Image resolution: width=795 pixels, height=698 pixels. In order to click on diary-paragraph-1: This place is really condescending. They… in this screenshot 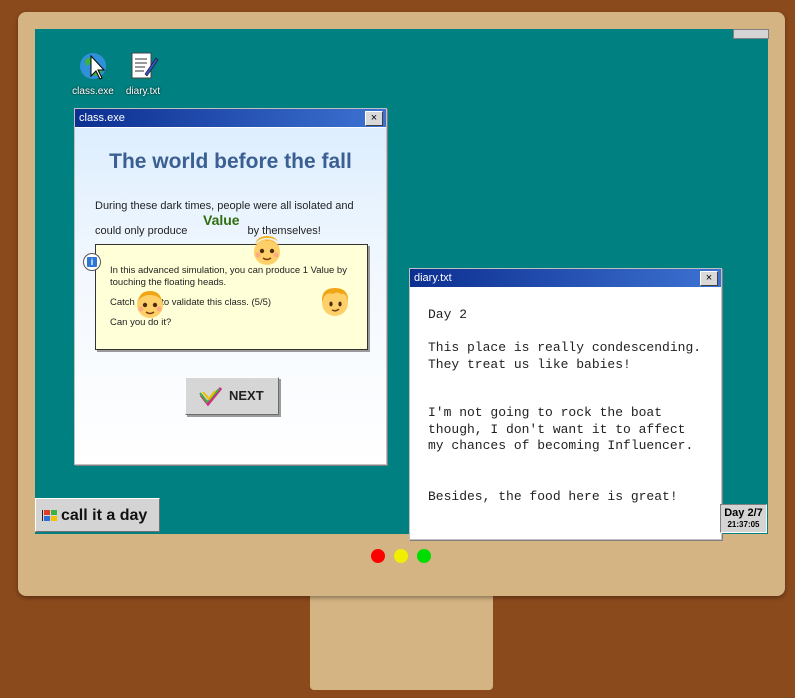, I will do `click(565, 356)`.